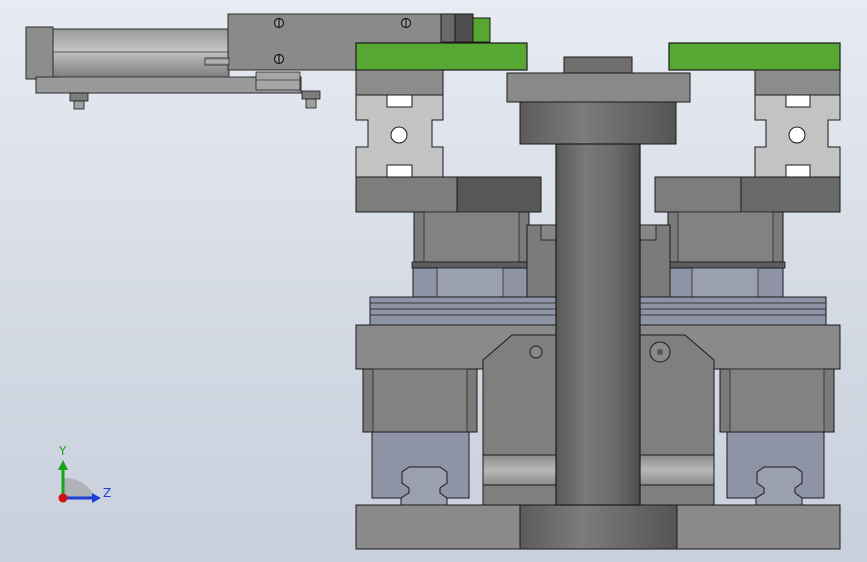 This screenshot has width=867, height=562. What do you see at coordinates (598, 123) in the screenshot?
I see `hub-body` at bounding box center [598, 123].